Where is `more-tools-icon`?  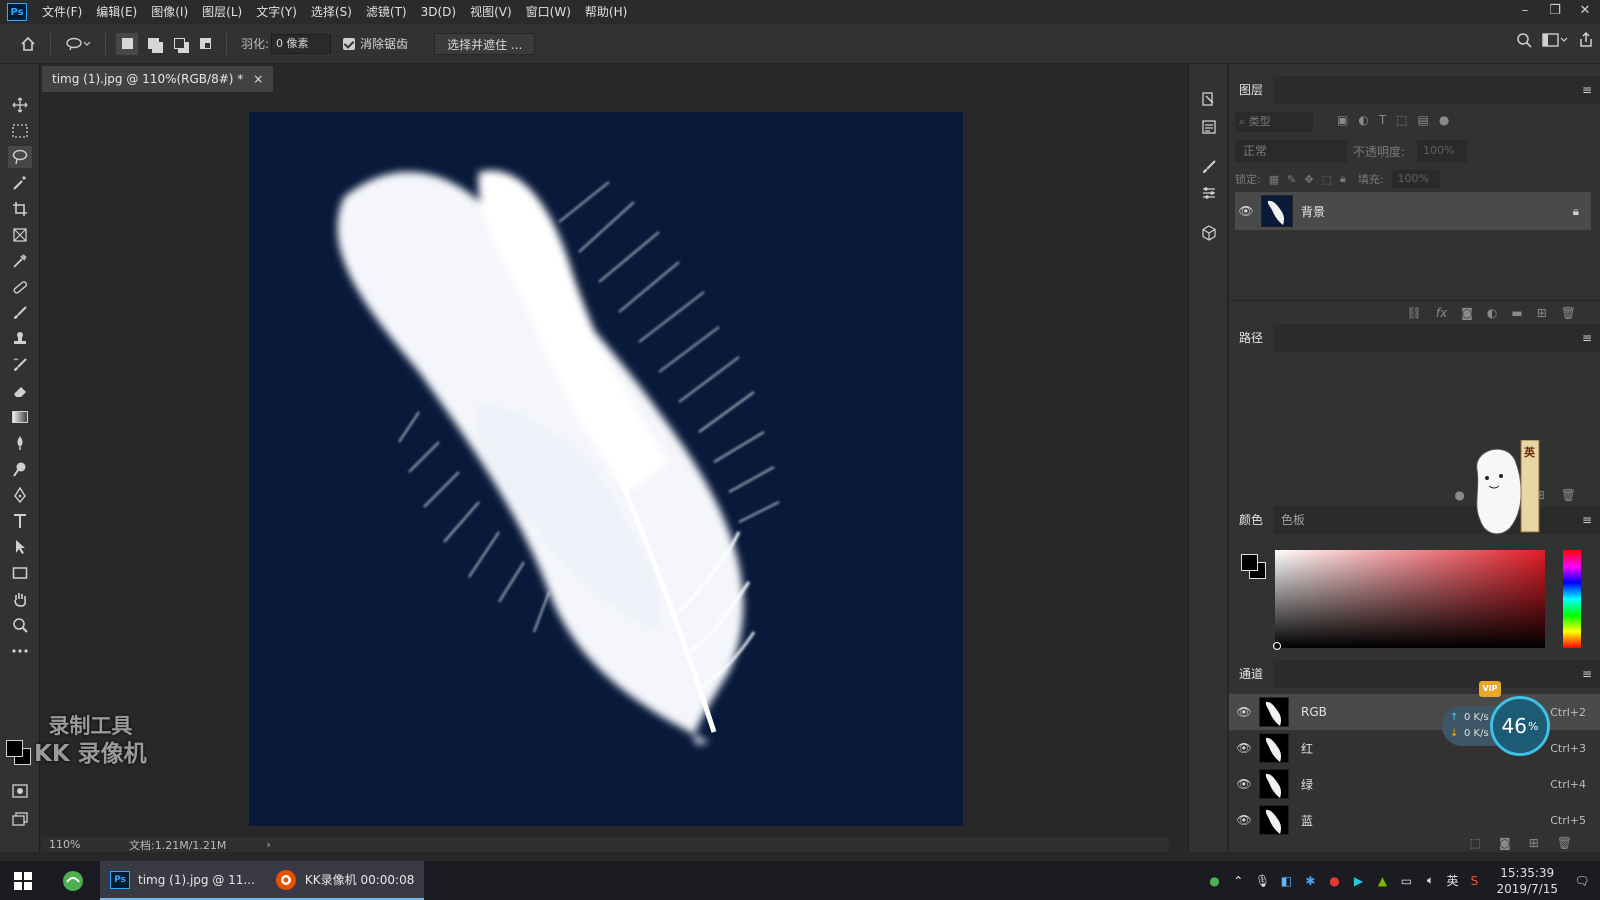
more-tools-icon is located at coordinates (20, 651).